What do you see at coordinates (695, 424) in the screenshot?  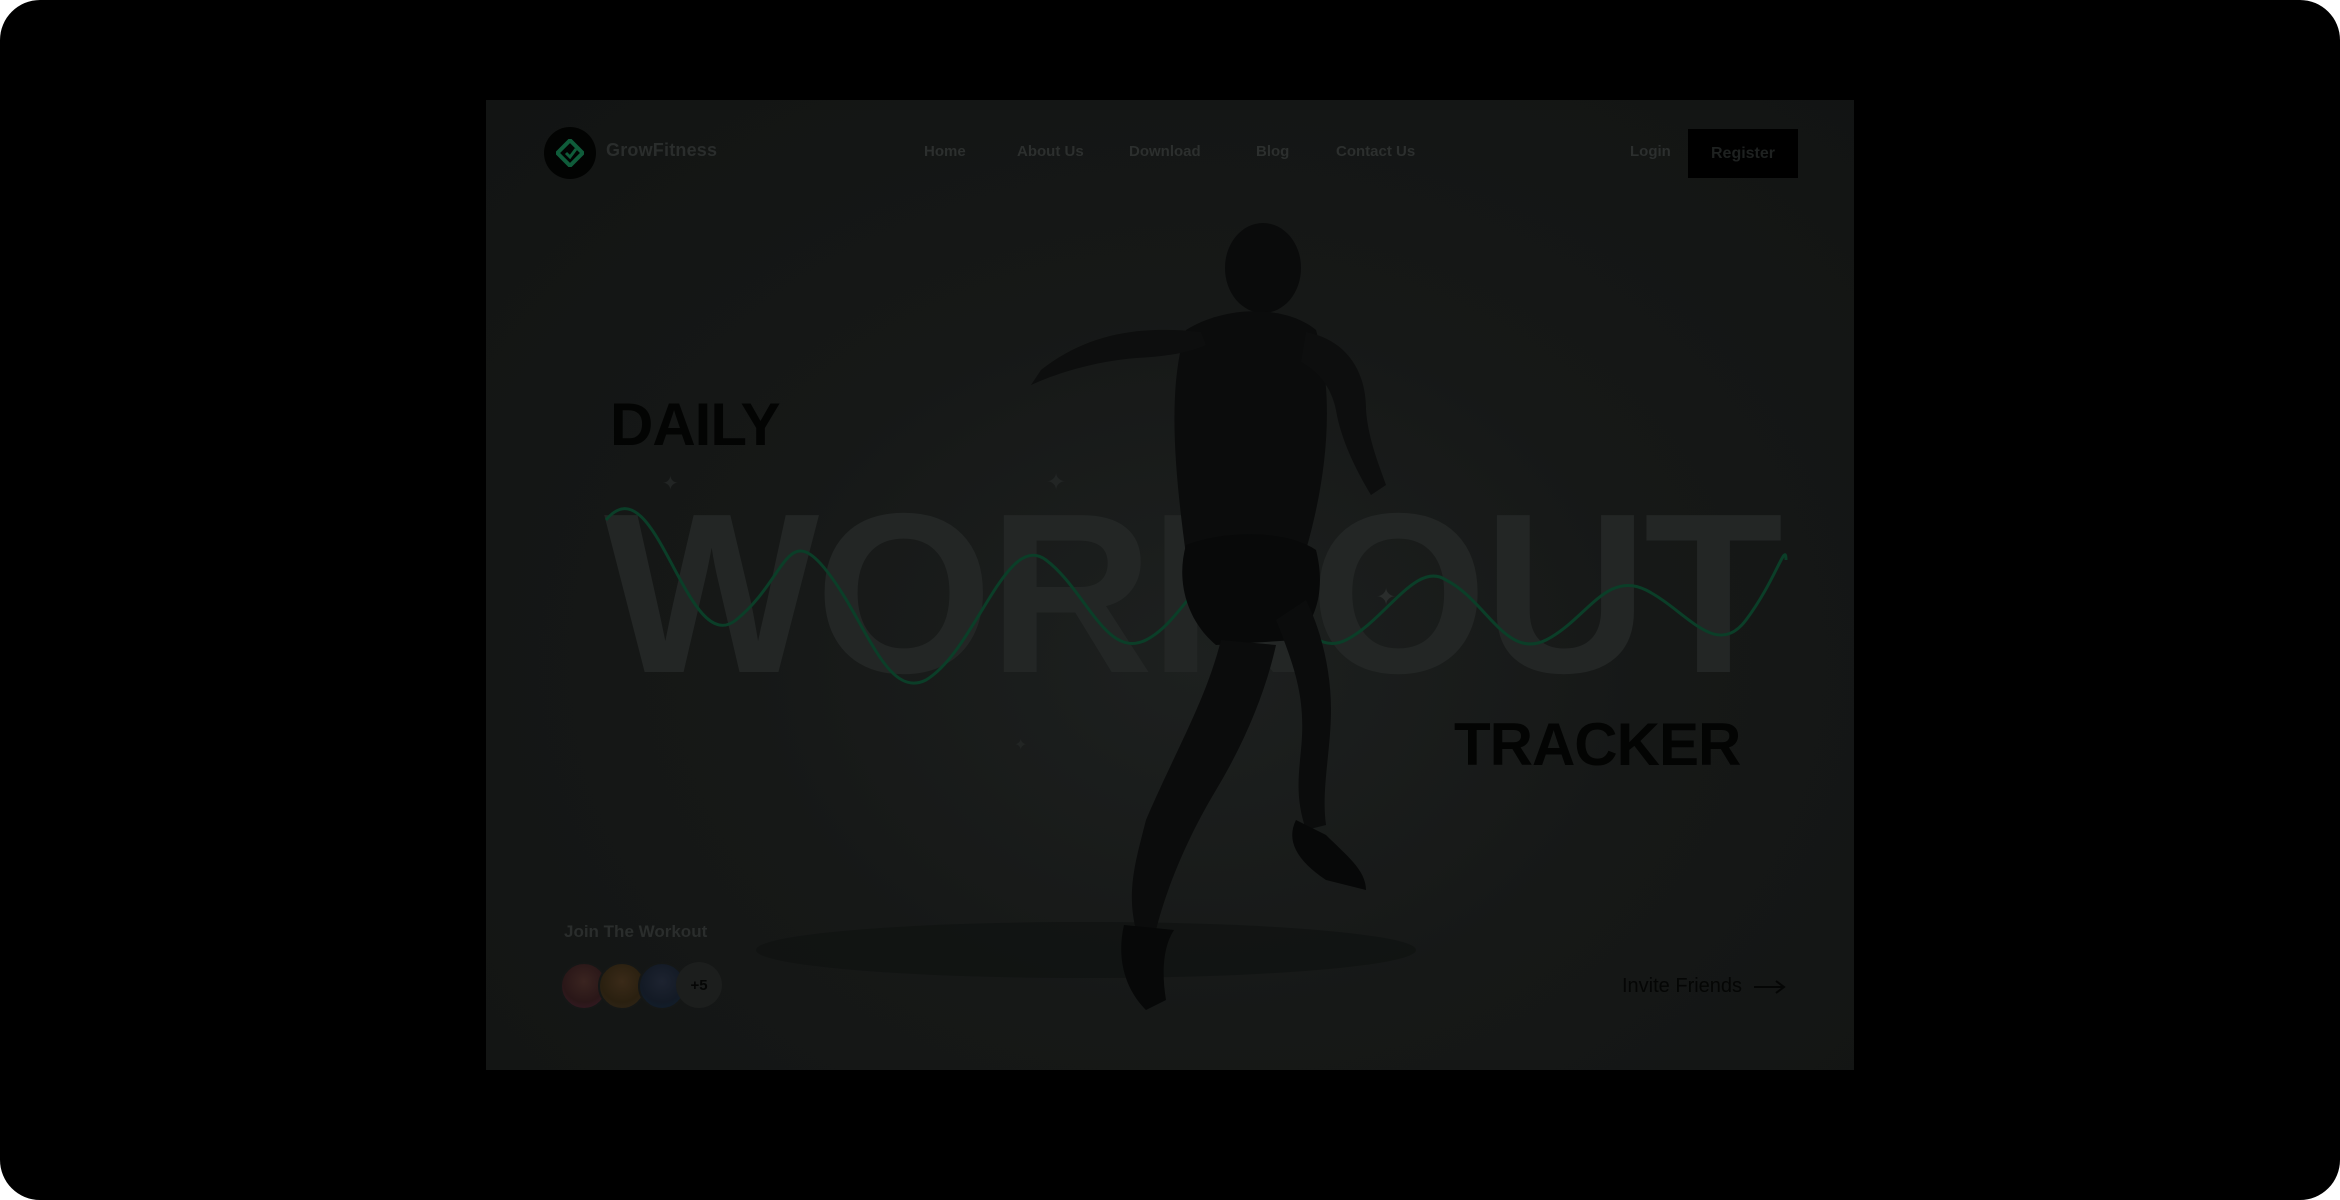 I see `daily-headline: DAILY` at bounding box center [695, 424].